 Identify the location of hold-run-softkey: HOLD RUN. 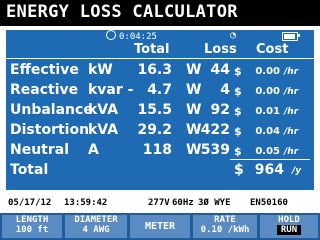
(289, 226).